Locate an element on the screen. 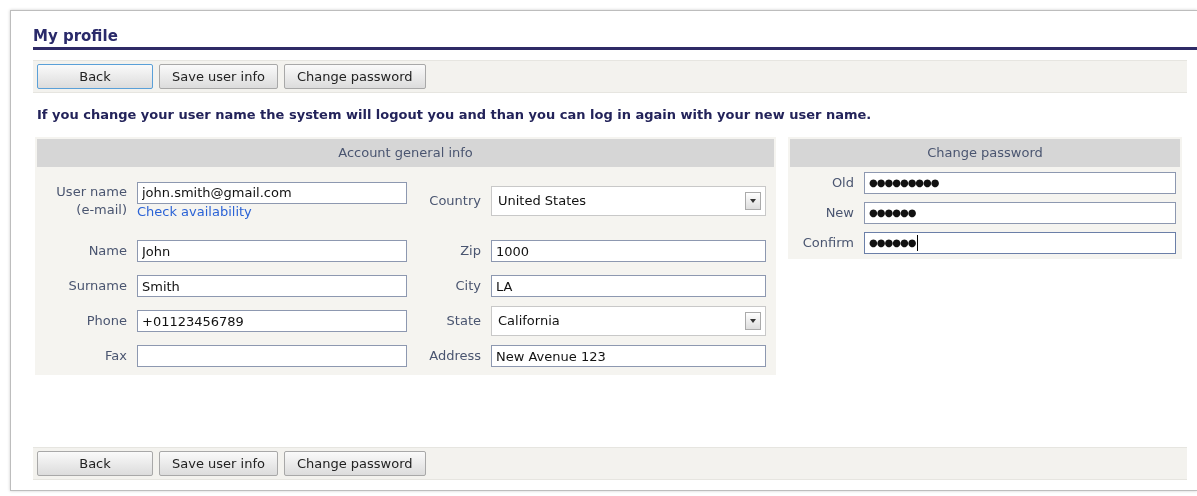  text-field: 1000 is located at coordinates (628, 251).